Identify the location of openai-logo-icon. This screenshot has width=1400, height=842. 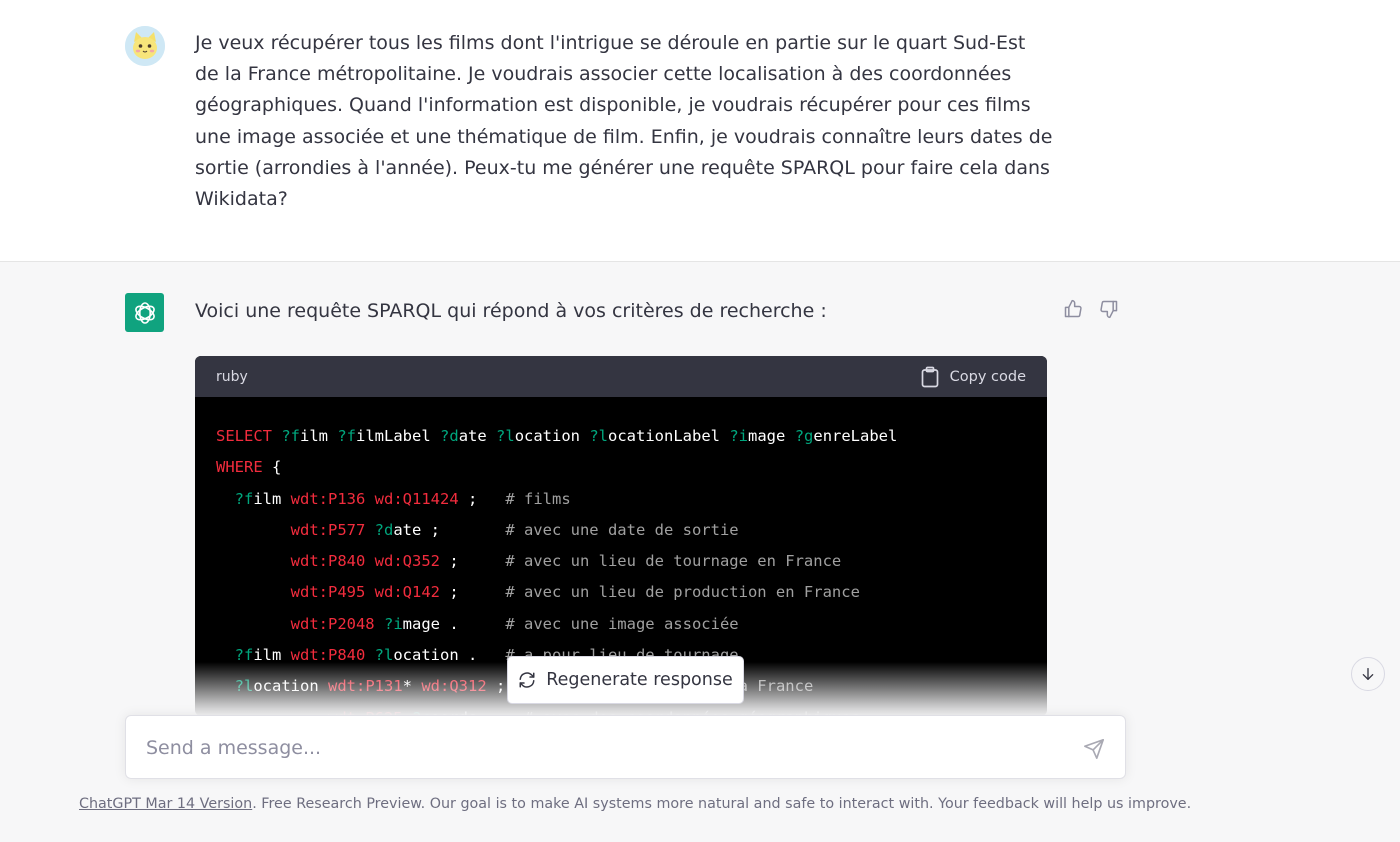
(144, 312).